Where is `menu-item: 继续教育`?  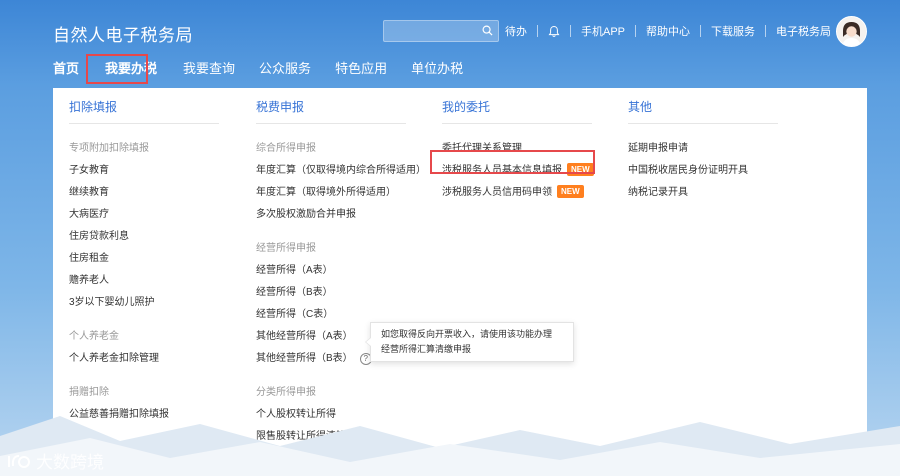
menu-item: 继续教育 is located at coordinates (144, 193).